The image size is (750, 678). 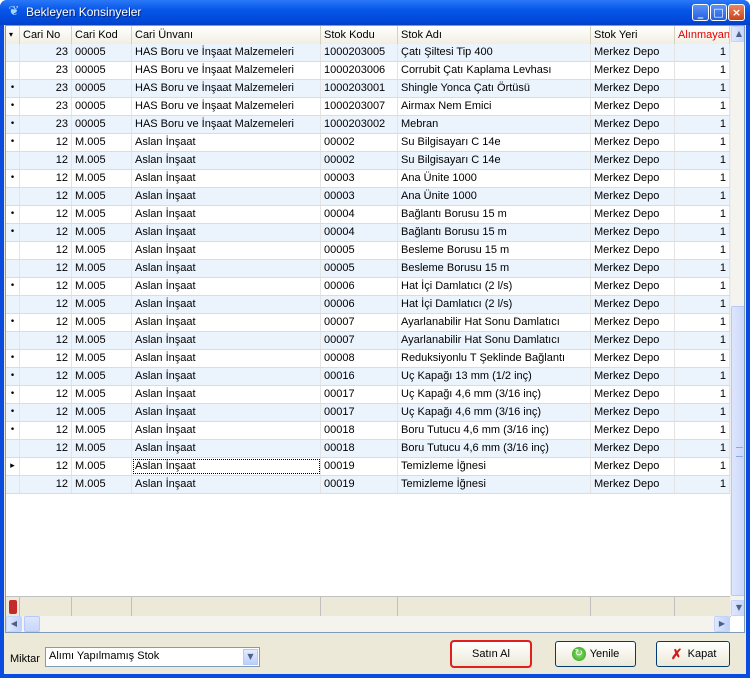 What do you see at coordinates (494, 160) in the screenshot?
I see `cell-stok-adi: Su Bilgisayarı C 14e` at bounding box center [494, 160].